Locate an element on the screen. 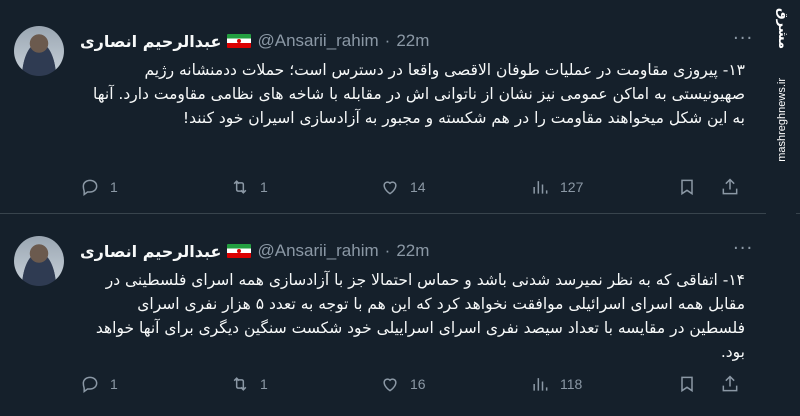  views-count: 127 is located at coordinates (572, 187).